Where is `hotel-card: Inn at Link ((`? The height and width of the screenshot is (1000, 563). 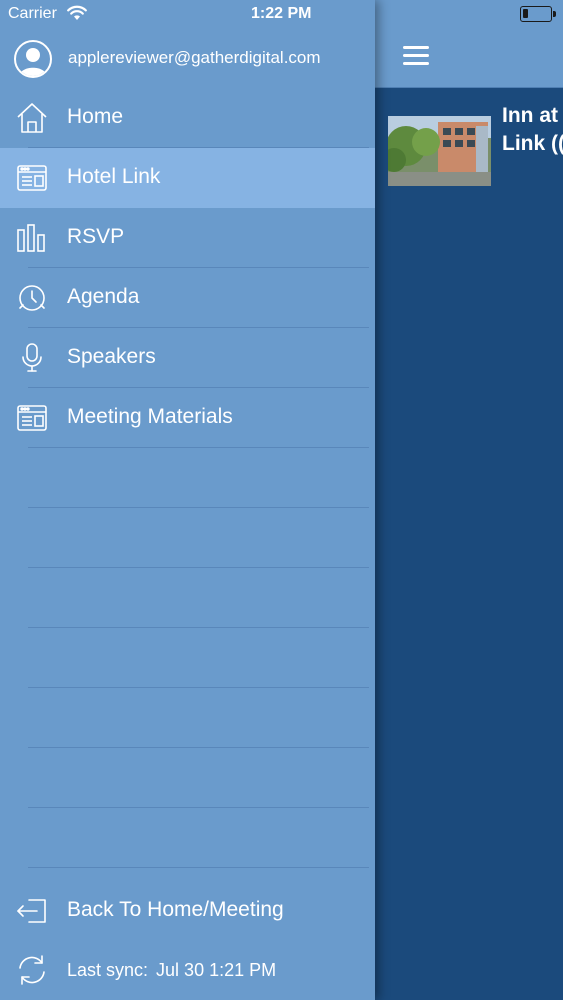
hotel-card: Inn at Link (( is located at coordinates (475, 146).